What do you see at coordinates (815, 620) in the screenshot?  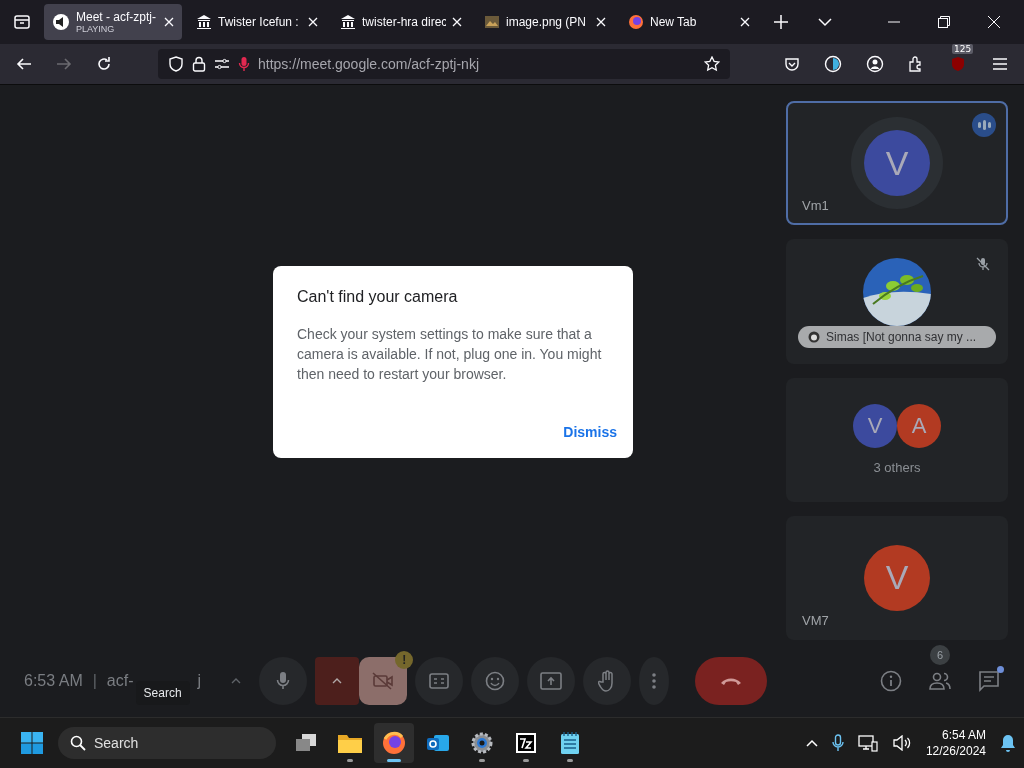 I see `participant-name: VM7` at bounding box center [815, 620].